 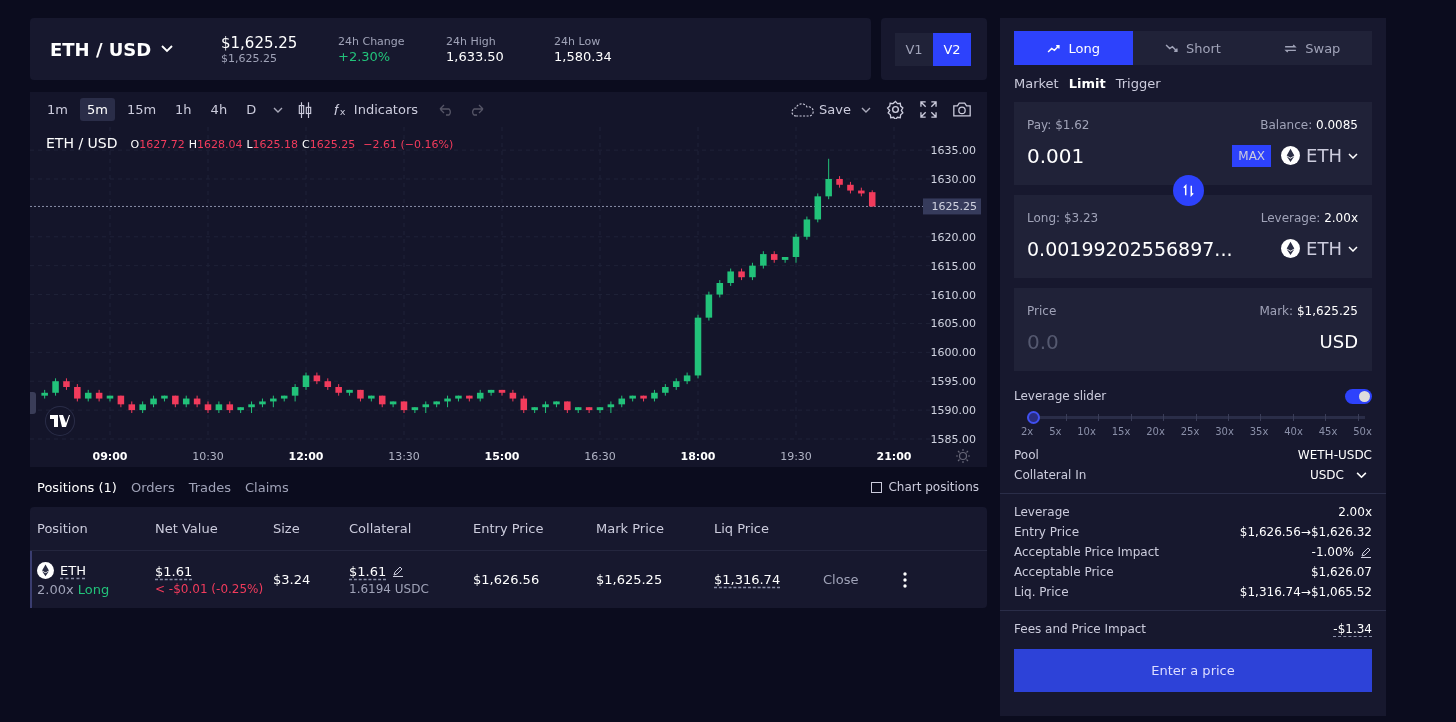 I want to click on ohlc-value: 1625.25, so click(x=332, y=144).